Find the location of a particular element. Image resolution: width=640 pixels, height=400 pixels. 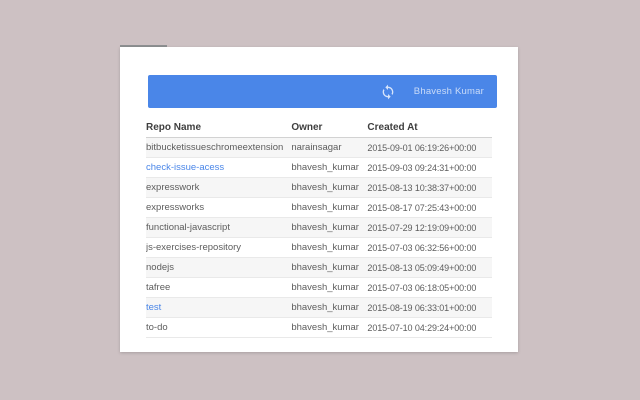

created-at-cell: 2015-08-13 10:38:37+00:00 is located at coordinates (429, 187).